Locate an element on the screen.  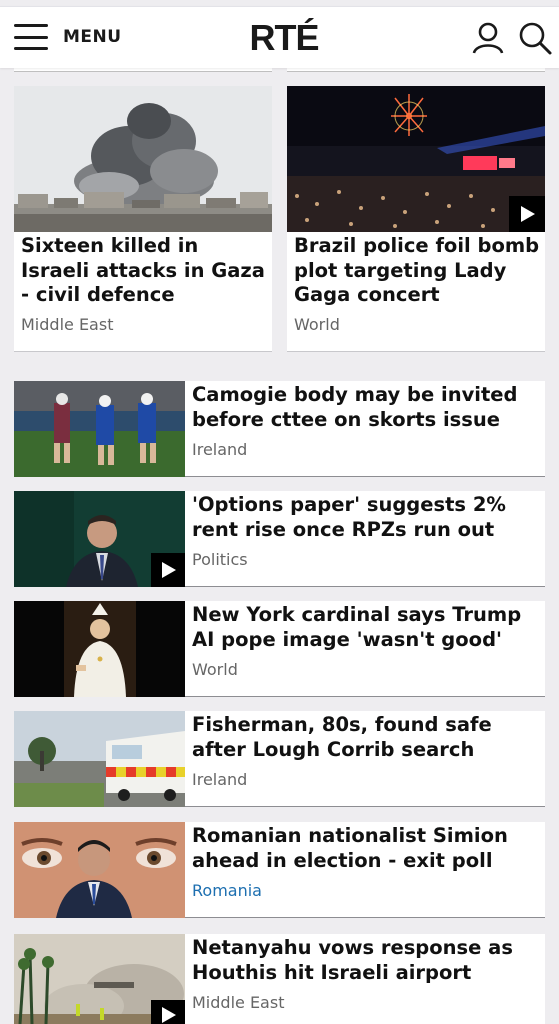
account-icon is located at coordinates (488, 38).